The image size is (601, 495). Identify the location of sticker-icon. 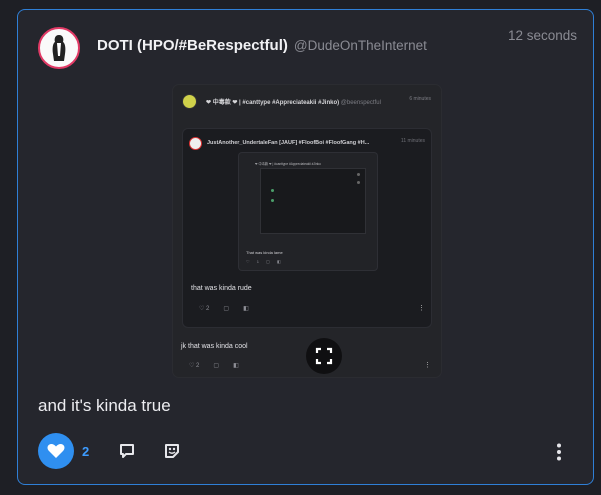
(172, 451).